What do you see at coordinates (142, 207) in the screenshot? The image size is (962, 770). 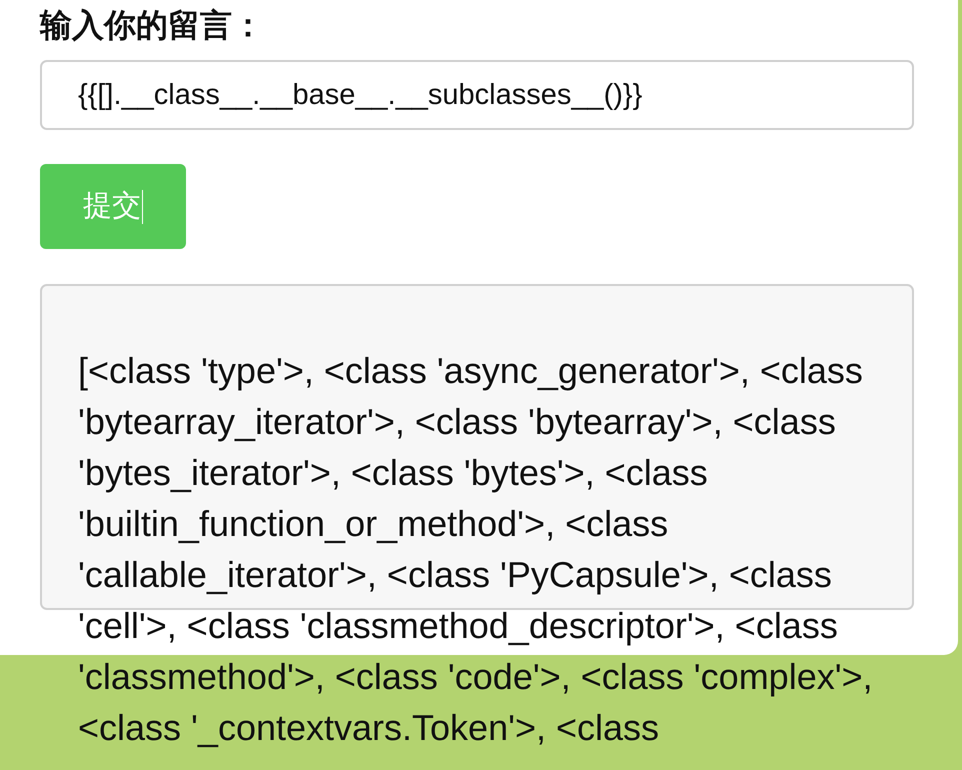 I see `text-cursor-icon` at bounding box center [142, 207].